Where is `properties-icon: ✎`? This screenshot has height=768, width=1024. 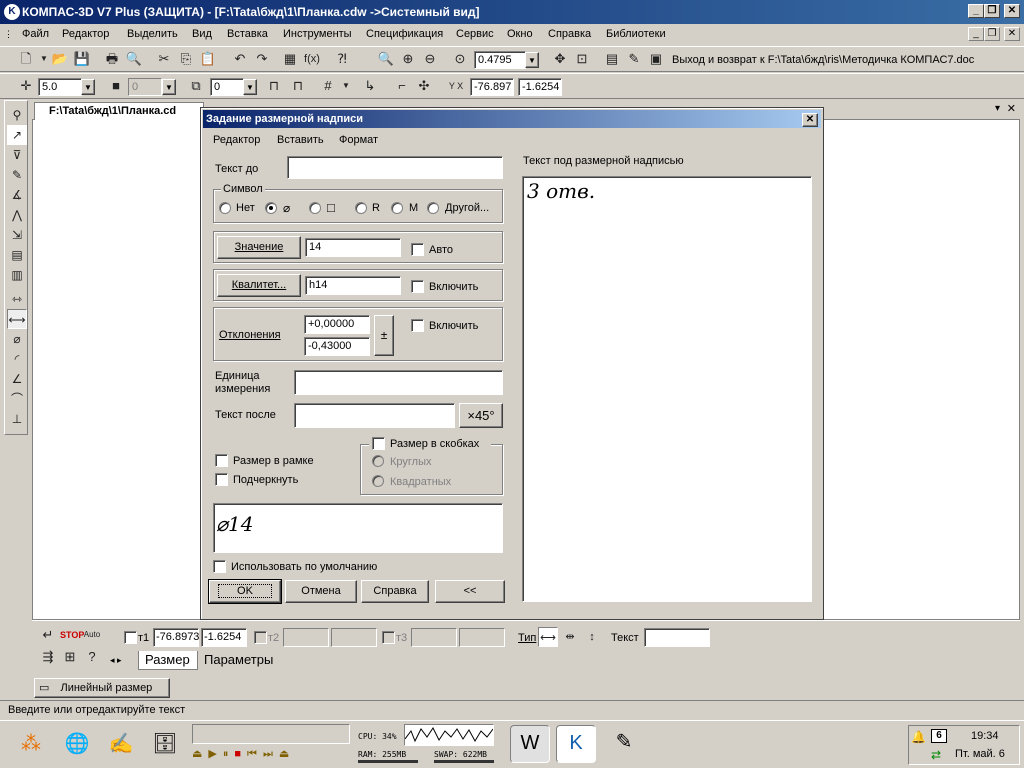
properties-icon: ✎ is located at coordinates (634, 59).